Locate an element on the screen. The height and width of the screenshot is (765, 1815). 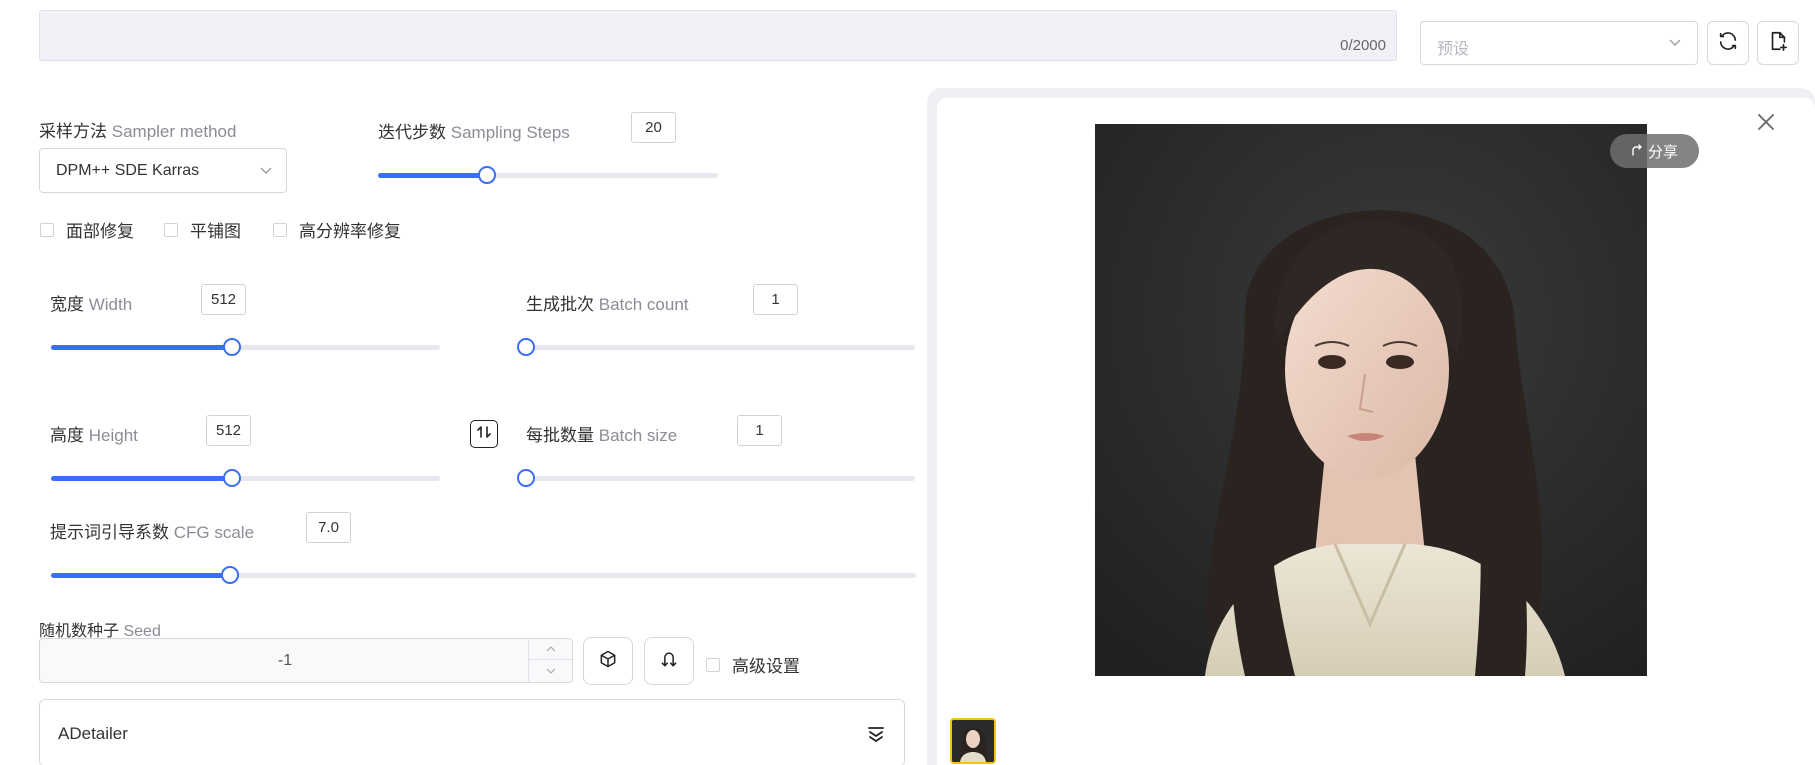
tiling-checkbox: 平铺图 is located at coordinates (202, 229).